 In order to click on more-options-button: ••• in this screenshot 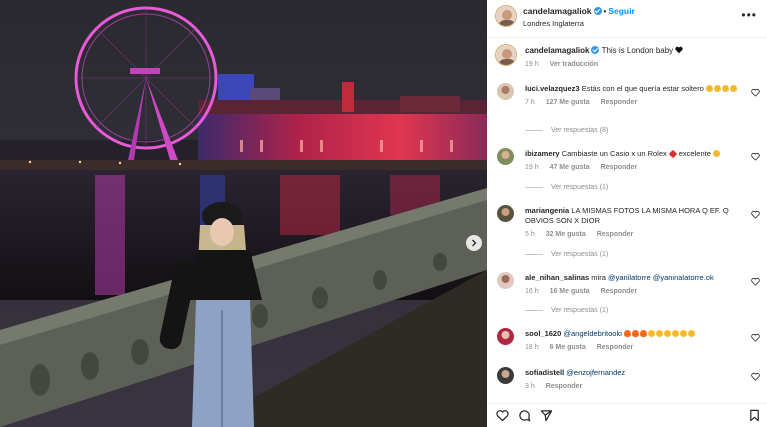, I will do `click(749, 15)`.